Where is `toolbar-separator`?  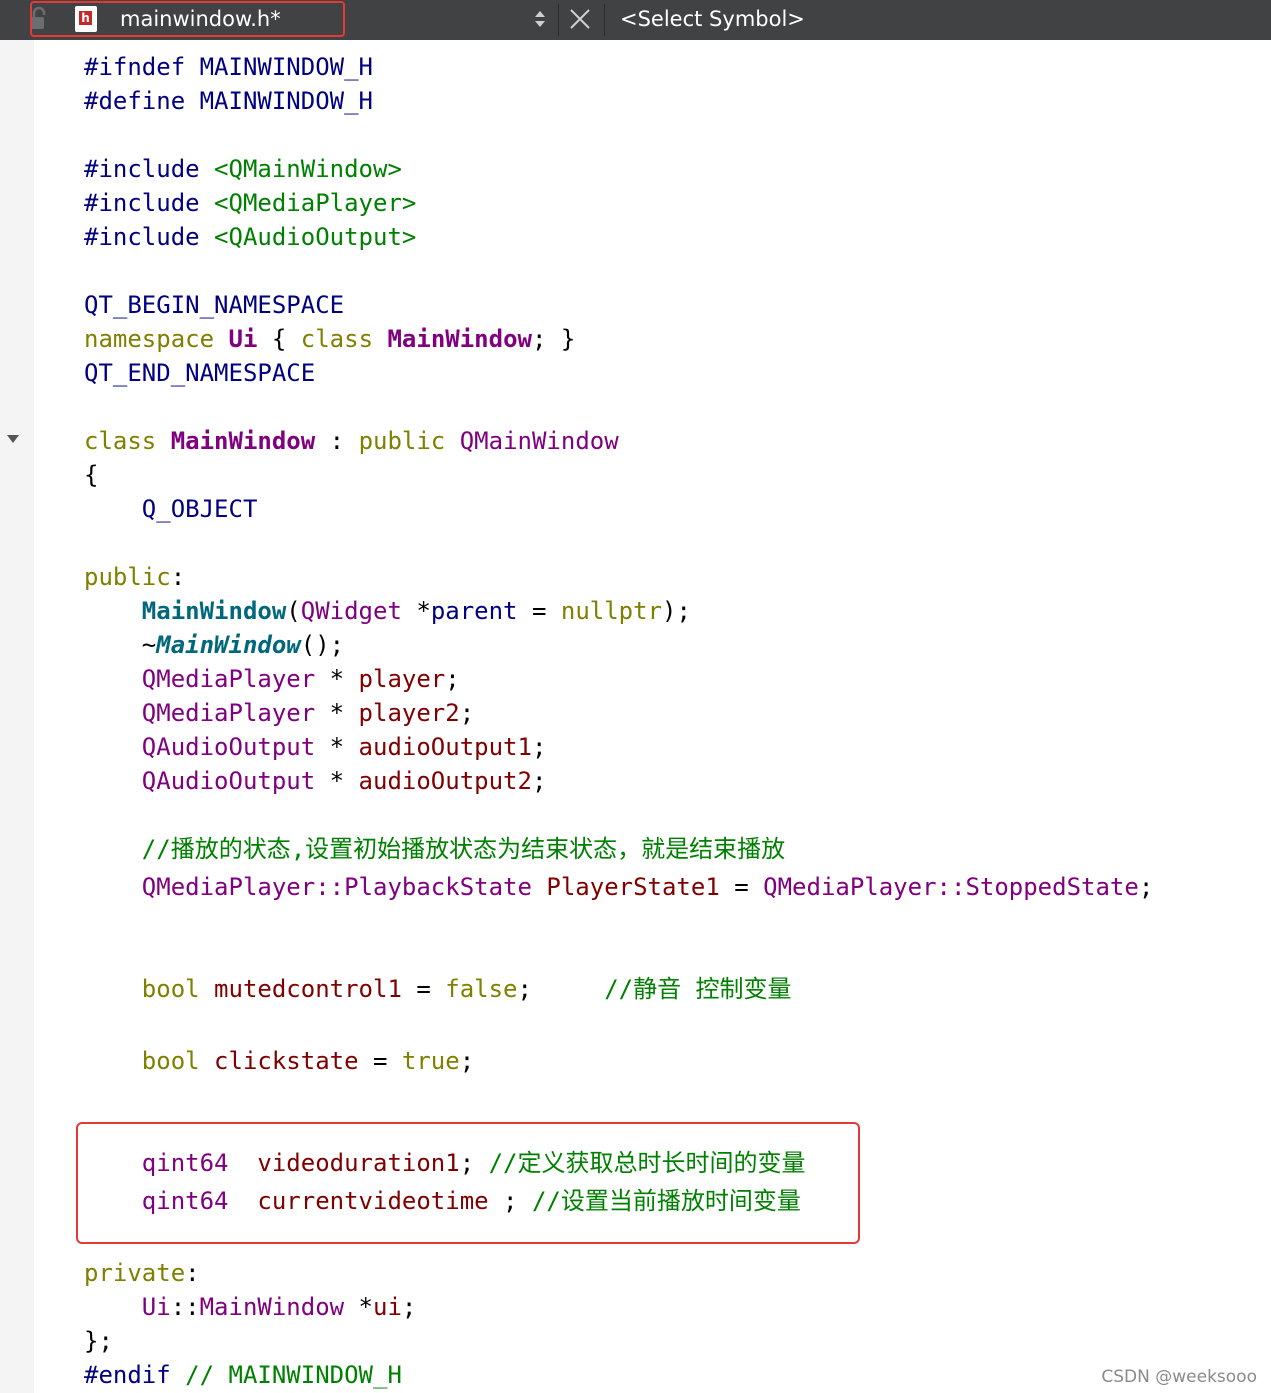
toolbar-separator is located at coordinates (604, 20).